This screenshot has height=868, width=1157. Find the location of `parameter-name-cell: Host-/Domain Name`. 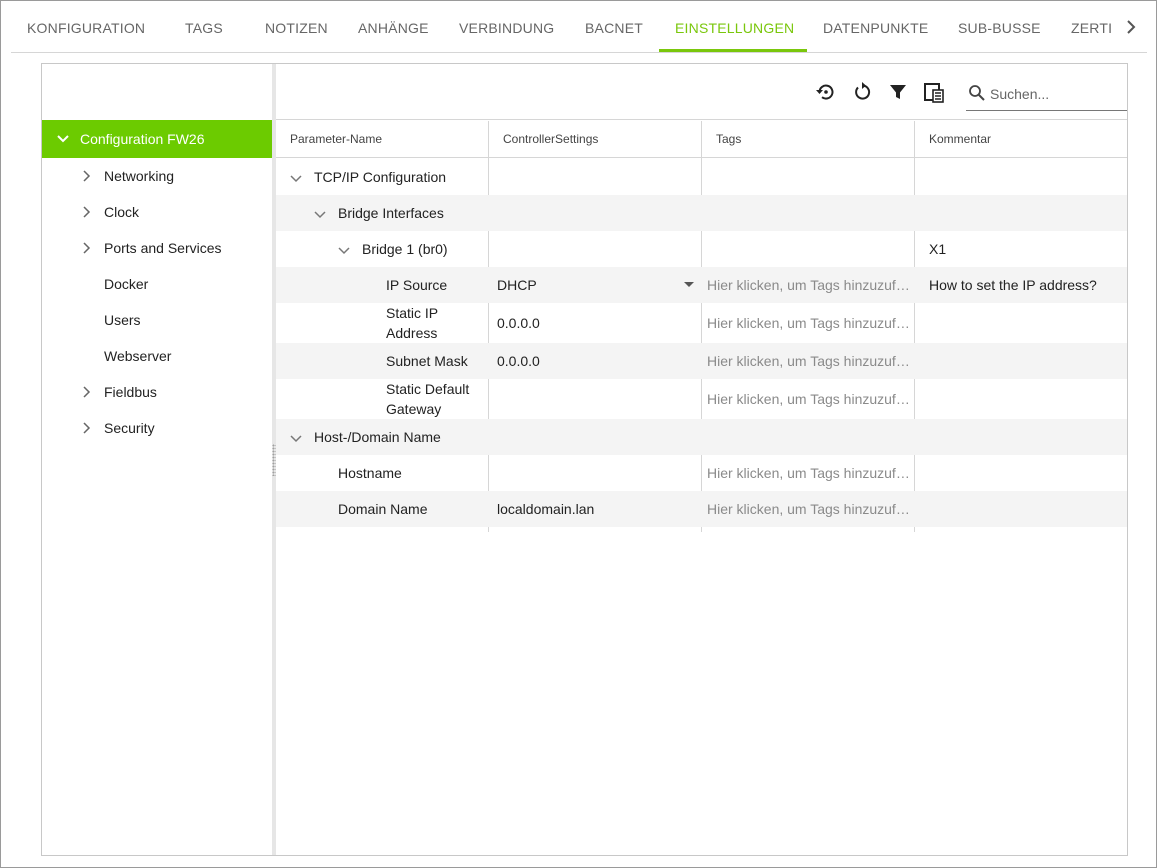

parameter-name-cell: Host-/Domain Name is located at coordinates (382, 437).